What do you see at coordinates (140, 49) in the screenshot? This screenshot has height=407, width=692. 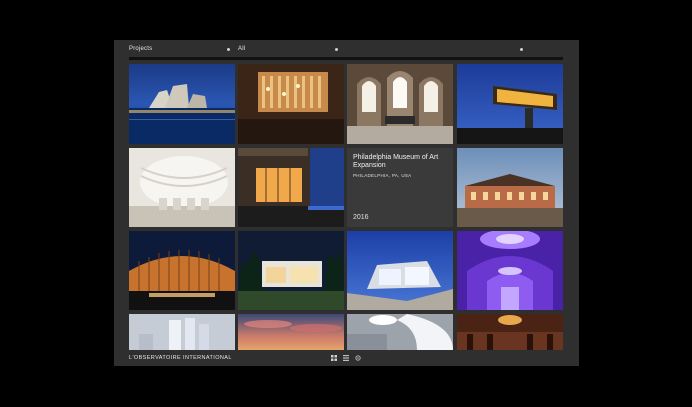 I see `category-filter-label: Projects` at bounding box center [140, 49].